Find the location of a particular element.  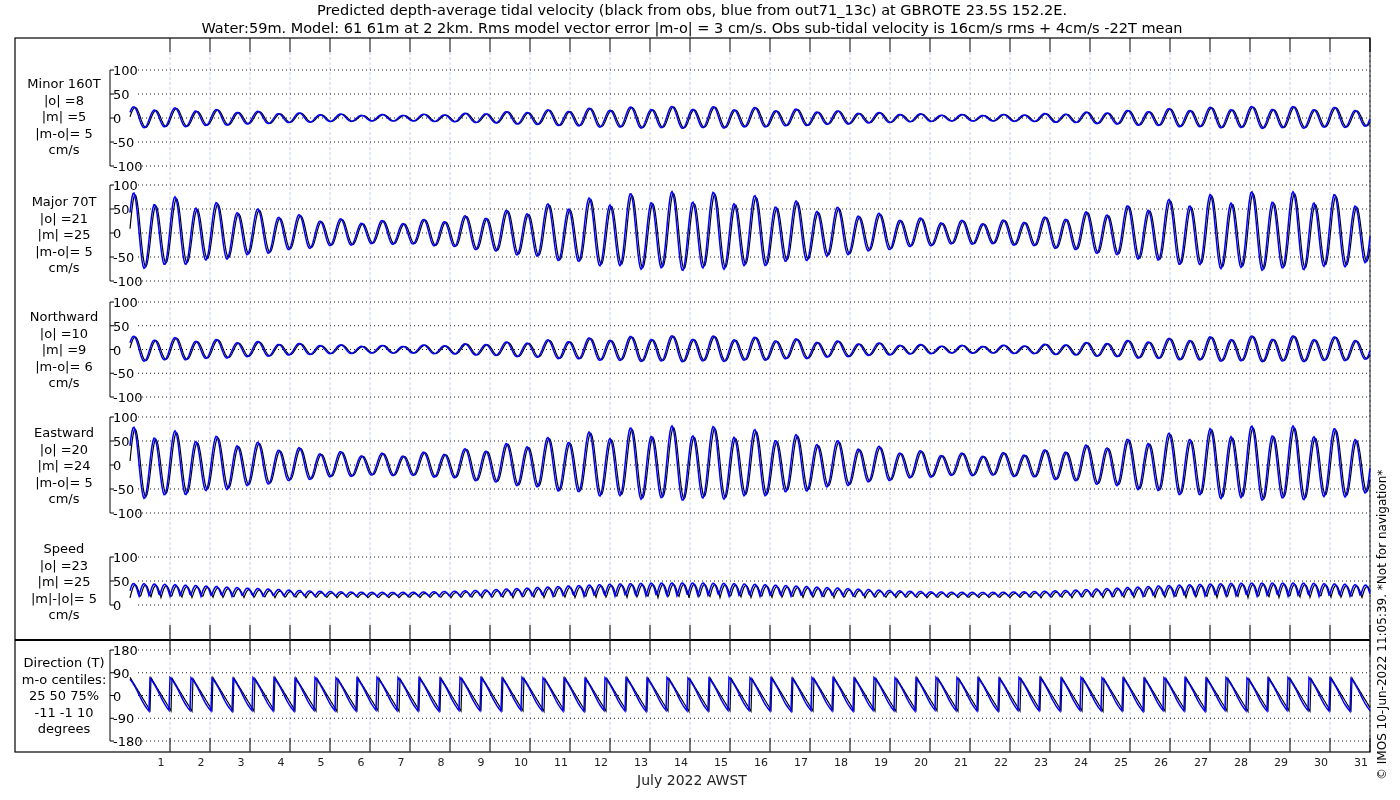

x-tick-label: 15 is located at coordinates (721, 762).